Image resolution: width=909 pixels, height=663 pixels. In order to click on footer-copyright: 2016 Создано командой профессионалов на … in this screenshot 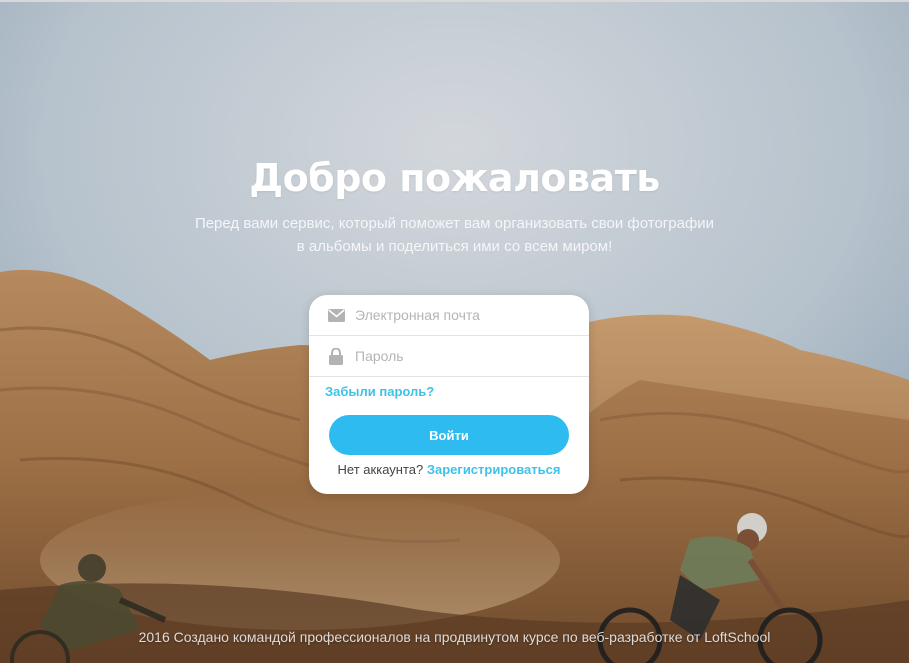, I will do `click(454, 637)`.